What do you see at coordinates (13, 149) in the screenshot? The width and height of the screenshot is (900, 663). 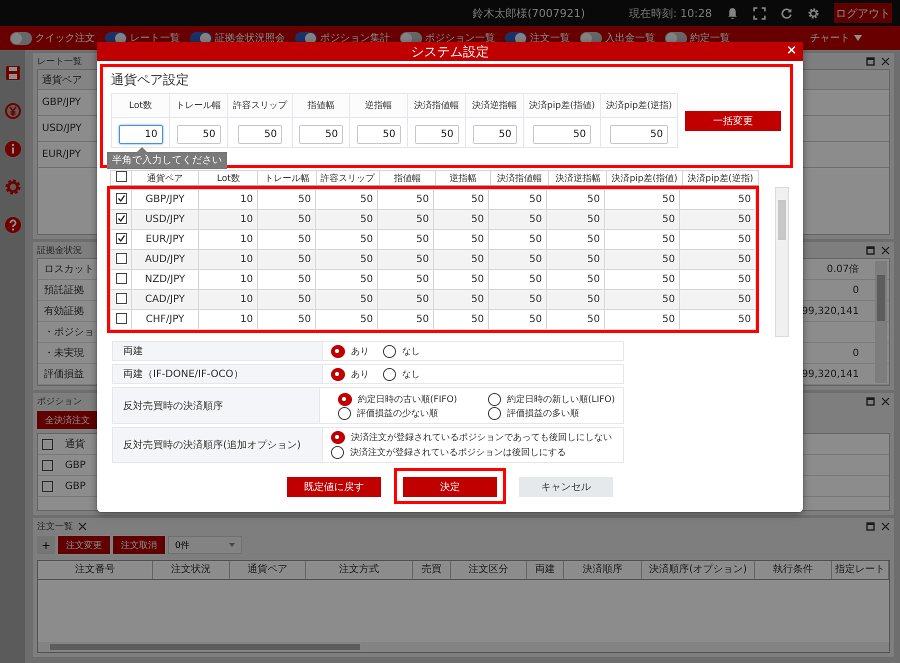 I see `info-icon` at bounding box center [13, 149].